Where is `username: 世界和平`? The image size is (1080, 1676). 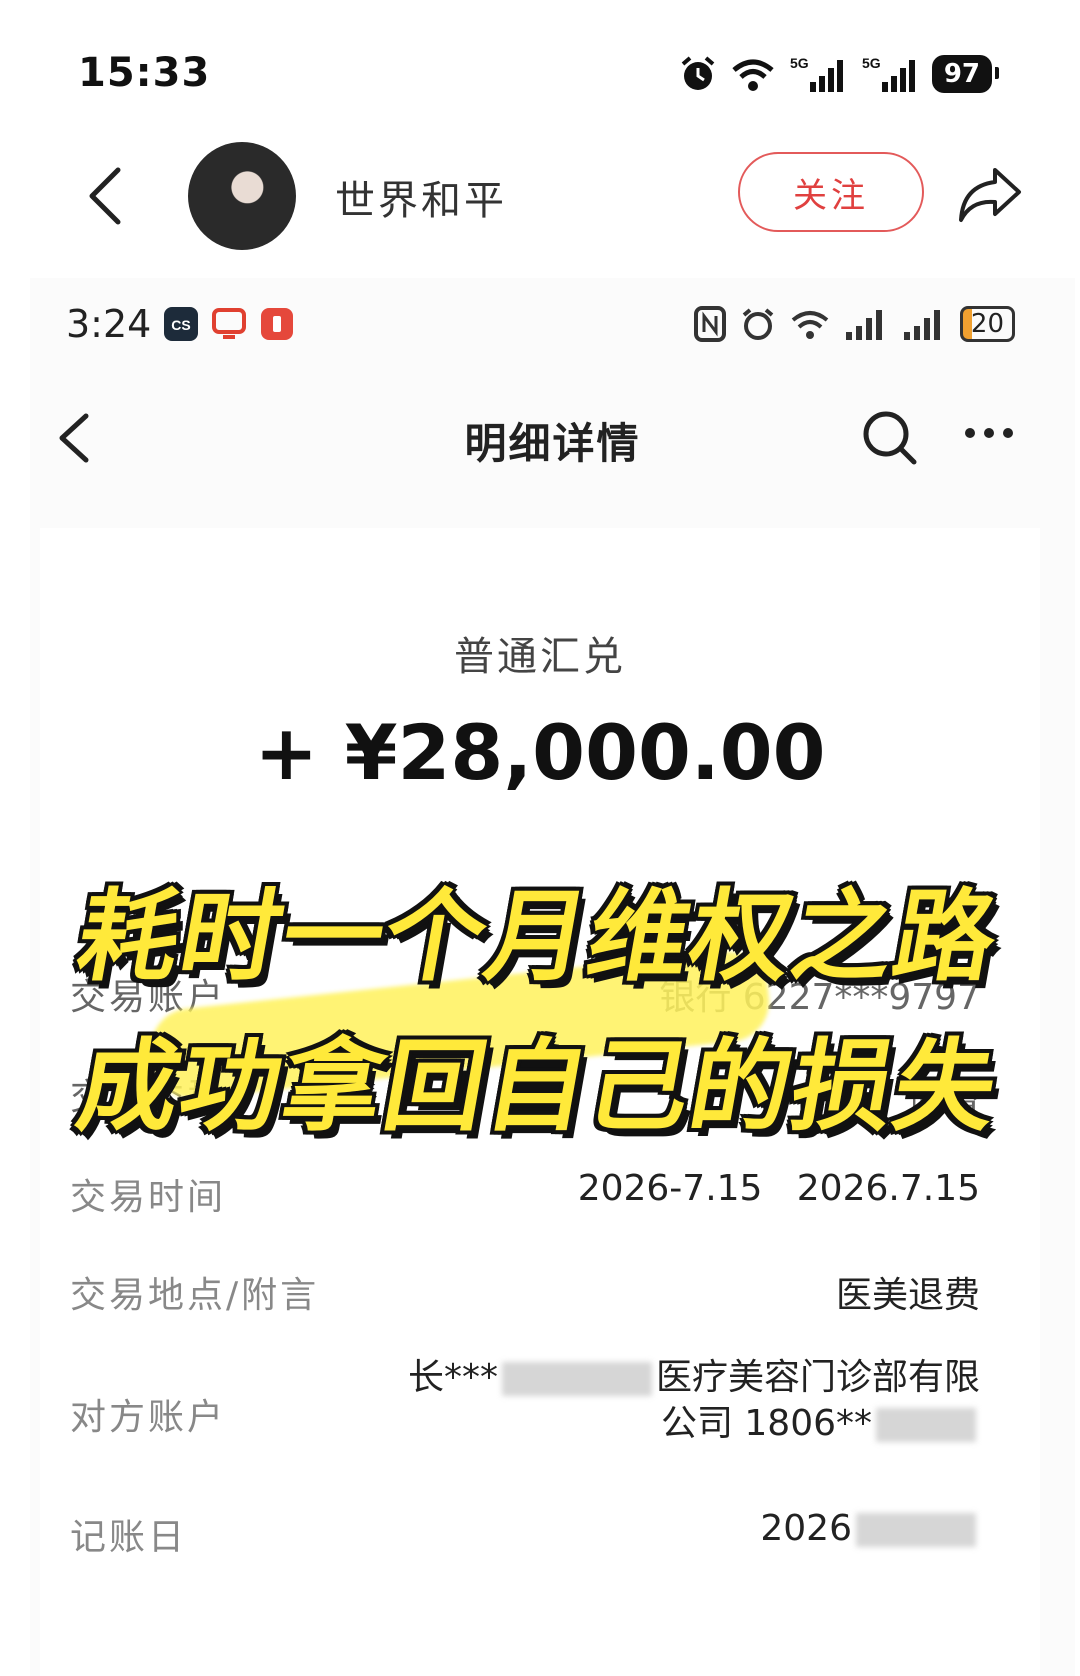
username: 世界和平 is located at coordinates (421, 197).